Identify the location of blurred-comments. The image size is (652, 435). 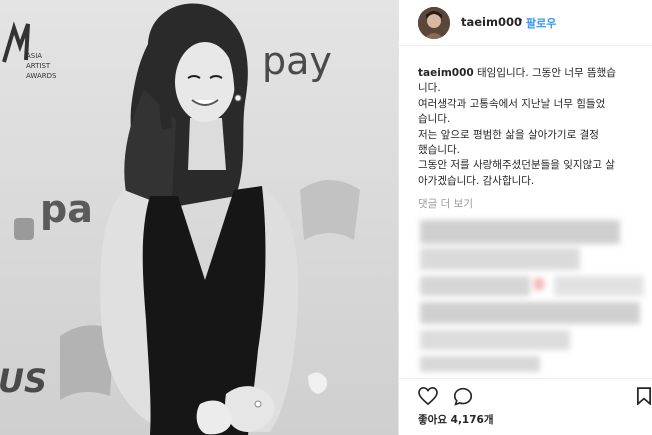
(533, 294).